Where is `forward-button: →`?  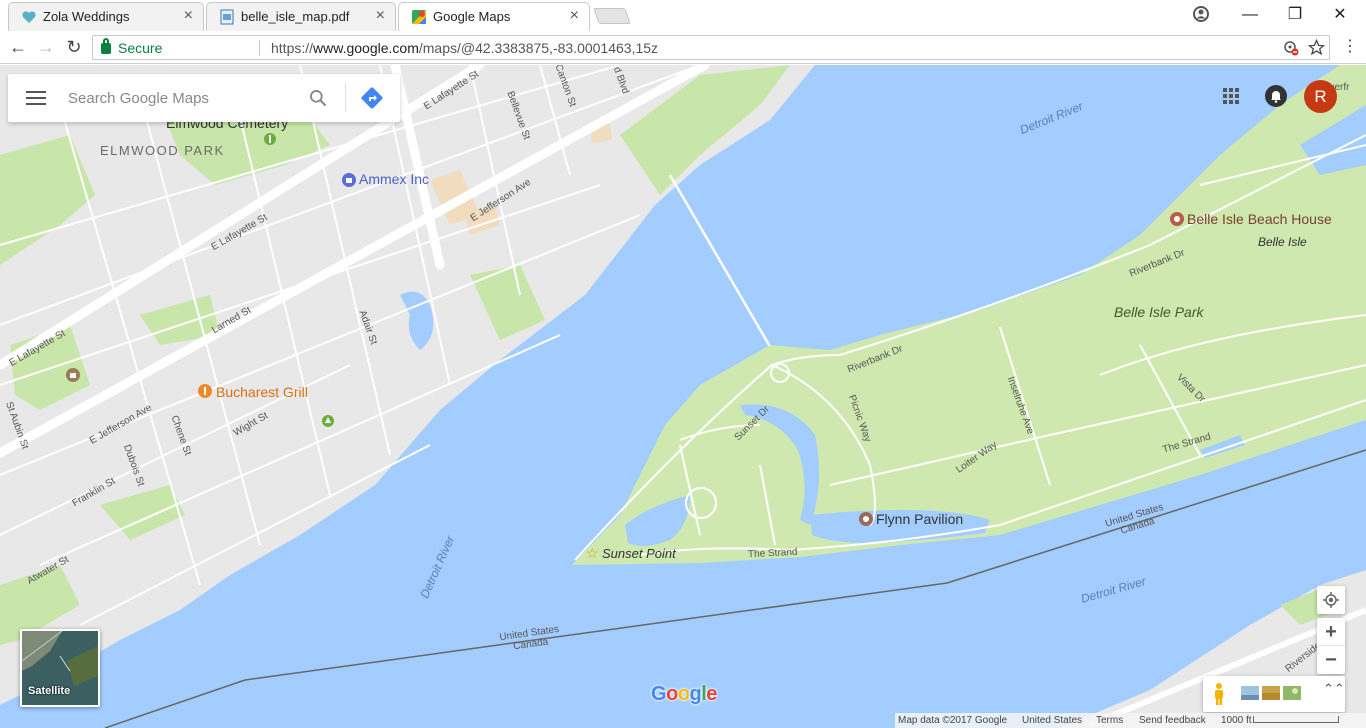 forward-button: → is located at coordinates (46, 47).